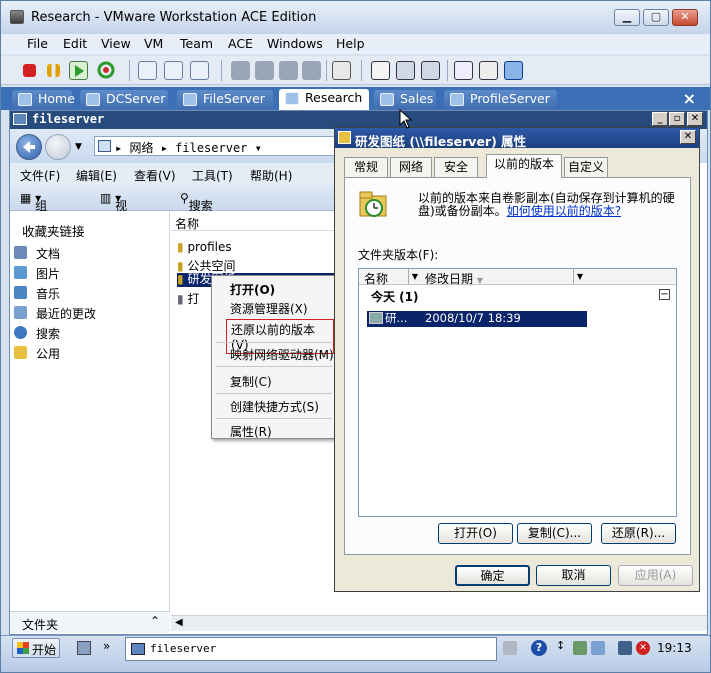 Image resolution: width=711 pixels, height=673 pixels. Describe the element at coordinates (55, 313) in the screenshot. I see `favorite-recent: 最近的更改` at that location.